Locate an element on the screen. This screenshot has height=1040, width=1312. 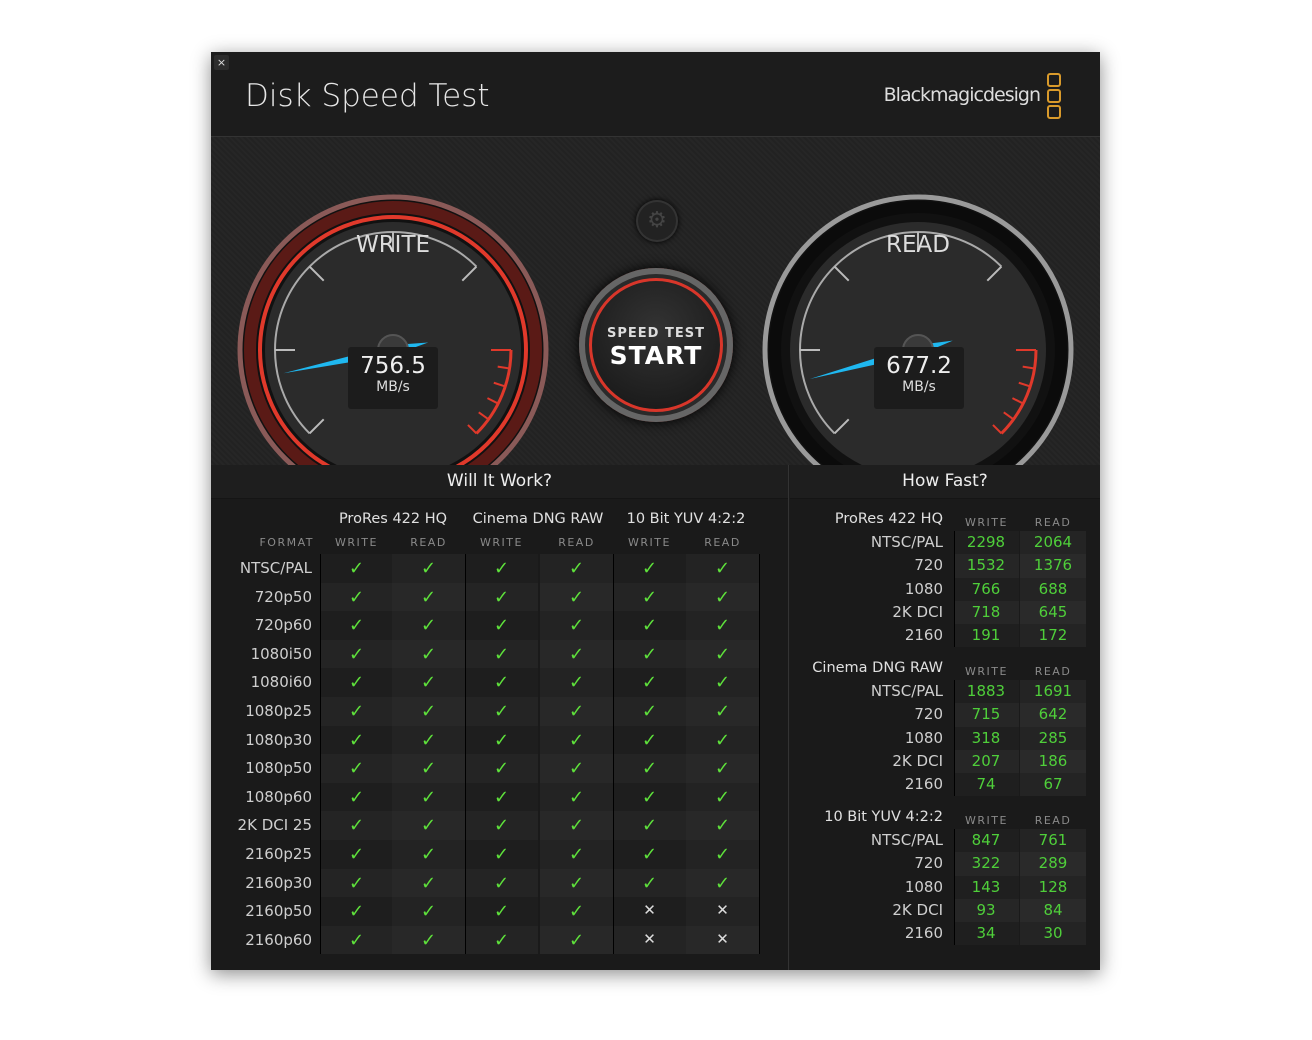
format-label: 720p50 is located at coordinates (283, 596).